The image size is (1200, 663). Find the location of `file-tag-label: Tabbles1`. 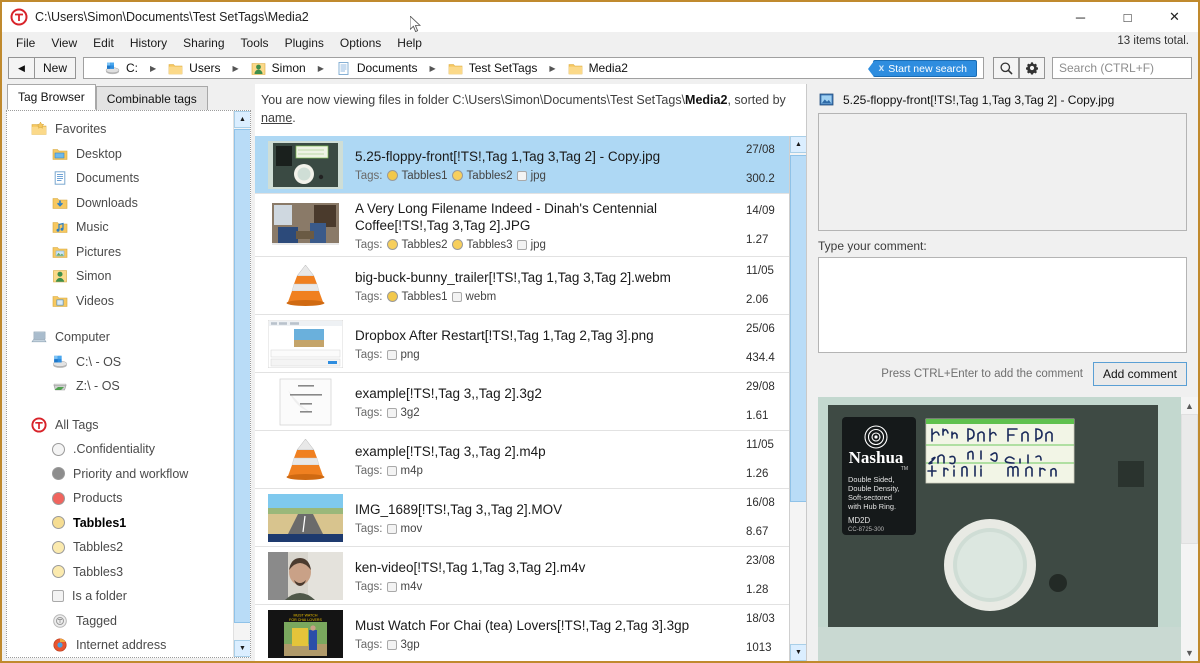

file-tag-label: Tabbles1 is located at coordinates (424, 175).